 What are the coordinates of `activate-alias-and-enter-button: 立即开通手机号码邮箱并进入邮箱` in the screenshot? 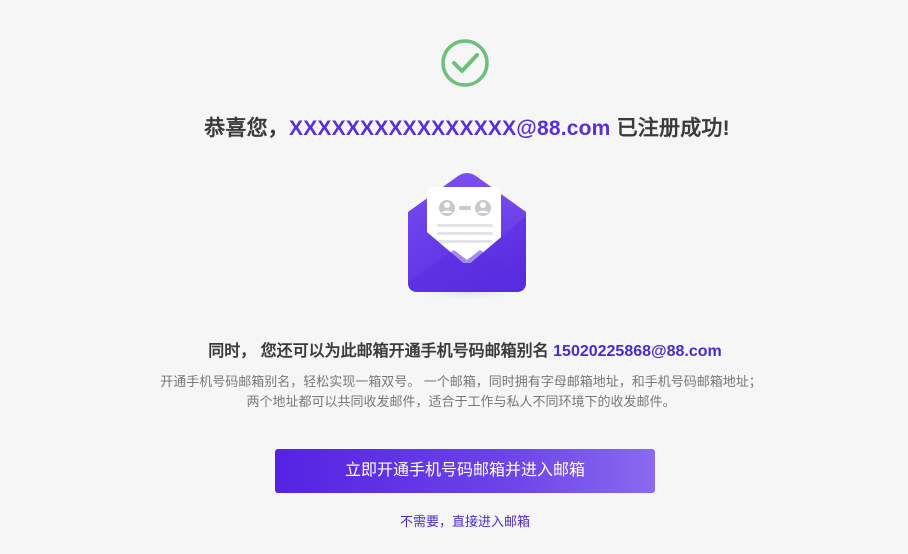 It's located at (465, 471).